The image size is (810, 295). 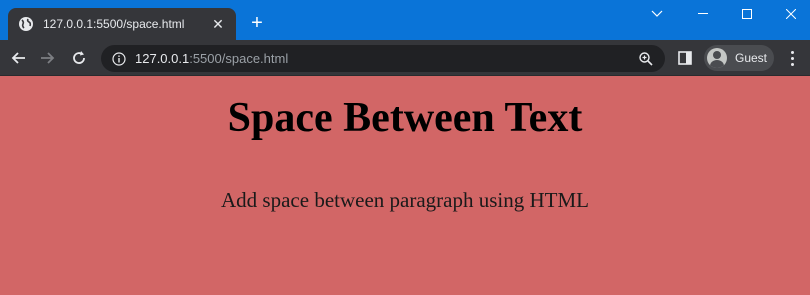 I want to click on url-host: 127.0.0.1, so click(x=162, y=58).